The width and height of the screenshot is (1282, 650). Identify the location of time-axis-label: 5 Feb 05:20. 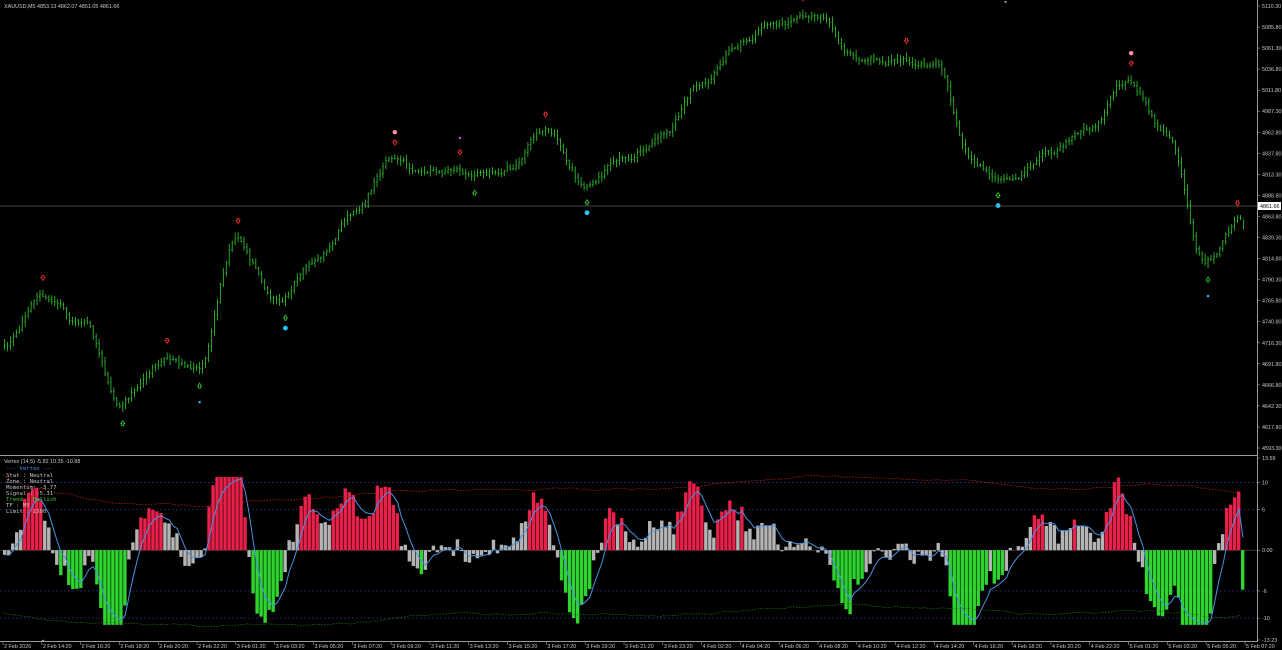
(1221, 647).